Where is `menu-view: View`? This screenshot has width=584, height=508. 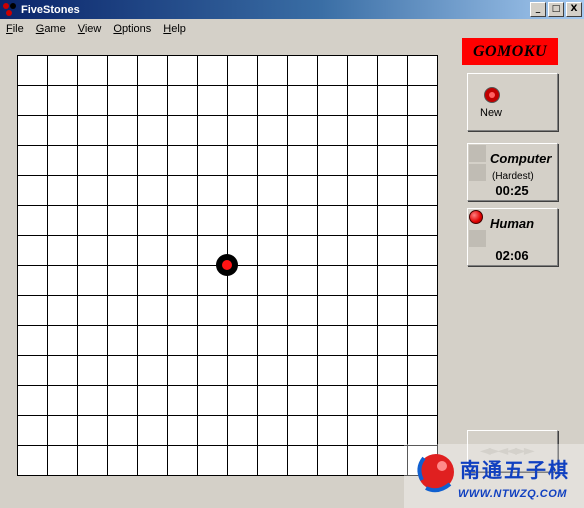
menu-view: View is located at coordinates (90, 29).